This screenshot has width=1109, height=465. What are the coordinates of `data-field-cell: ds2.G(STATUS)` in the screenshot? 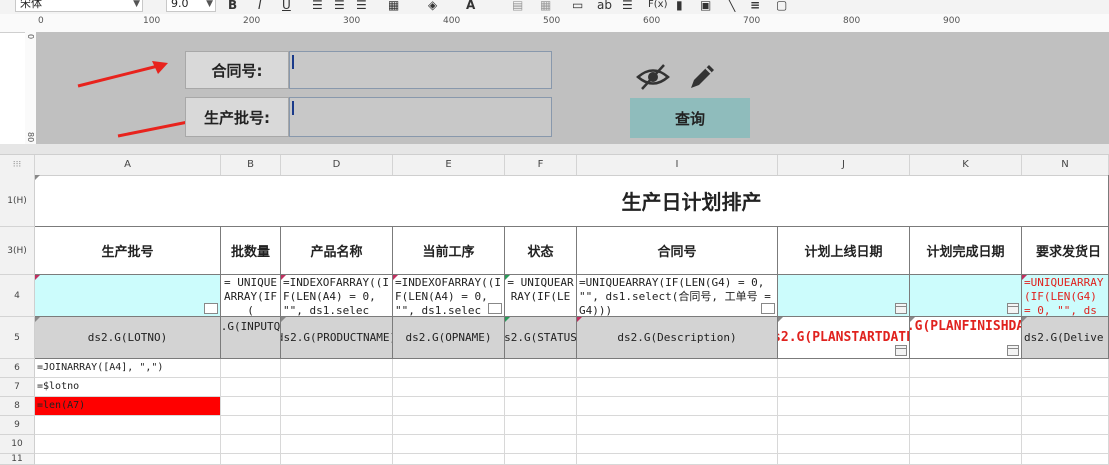 It's located at (541, 338).